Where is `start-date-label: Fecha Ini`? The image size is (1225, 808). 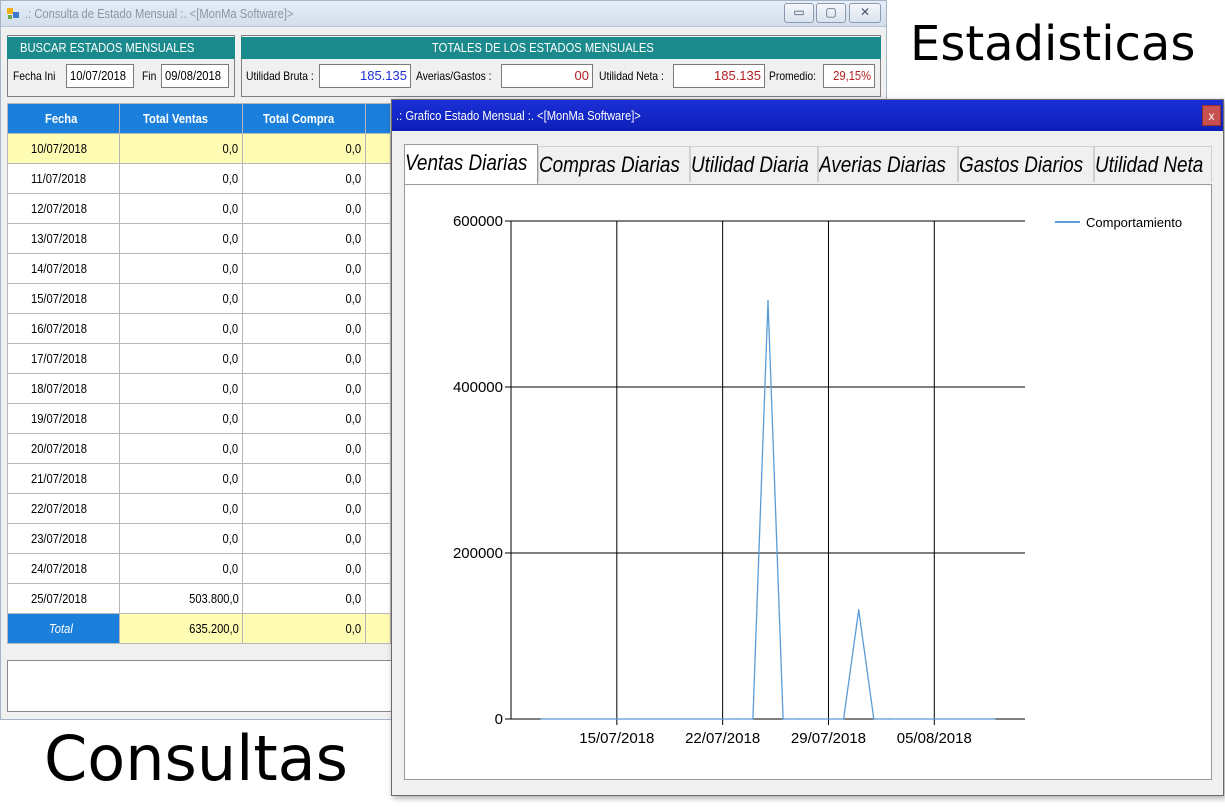
start-date-label: Fecha Ini is located at coordinates (34, 76).